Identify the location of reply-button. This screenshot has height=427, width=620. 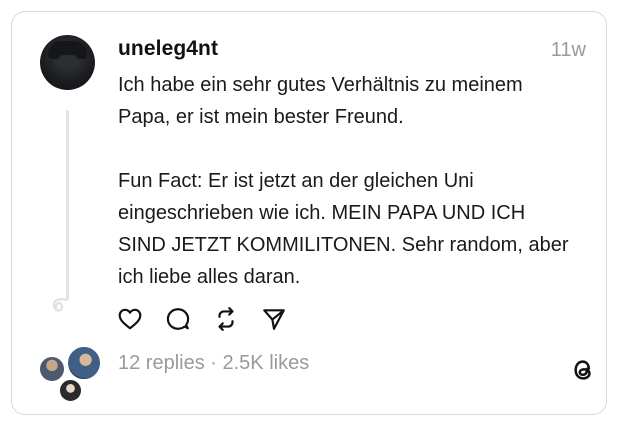
(178, 319).